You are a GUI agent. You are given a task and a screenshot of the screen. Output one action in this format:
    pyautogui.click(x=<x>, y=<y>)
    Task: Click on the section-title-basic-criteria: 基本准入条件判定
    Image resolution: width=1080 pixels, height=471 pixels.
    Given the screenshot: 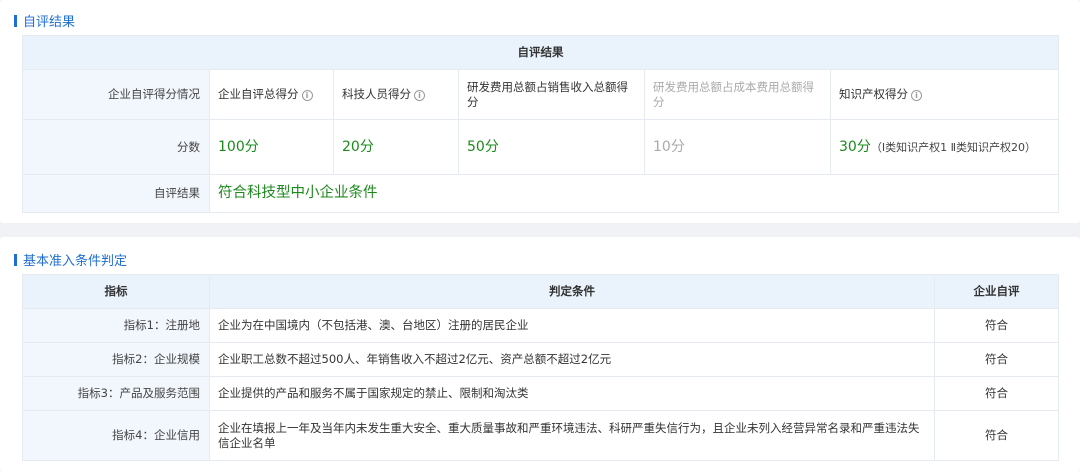 What is the action you would take?
    pyautogui.click(x=70, y=259)
    